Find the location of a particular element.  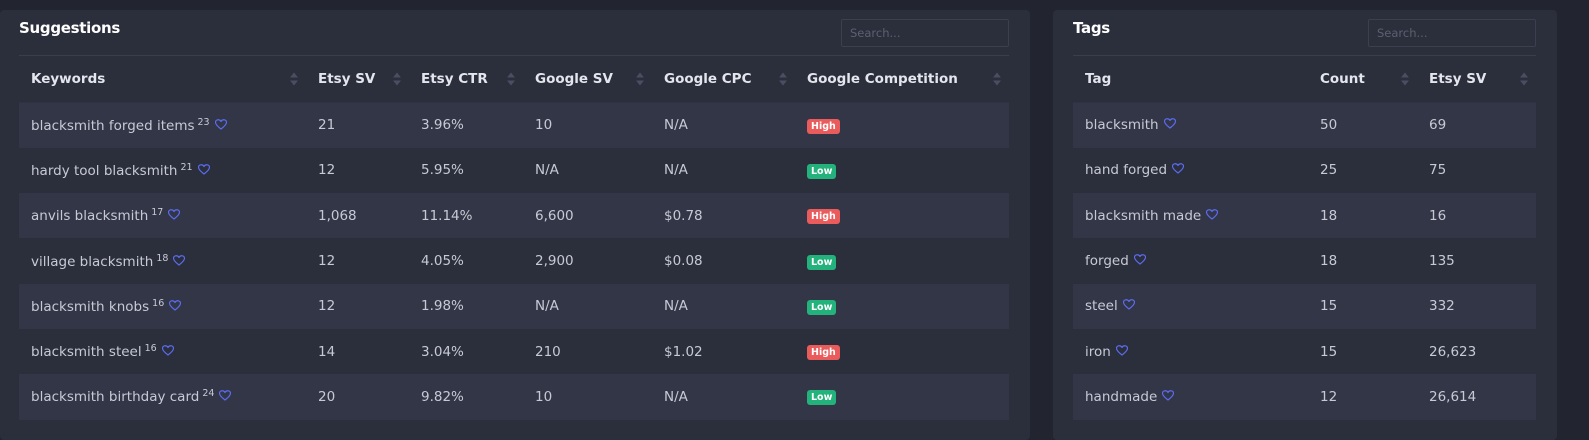

table-row: steel 15 332 is located at coordinates (1304, 306).